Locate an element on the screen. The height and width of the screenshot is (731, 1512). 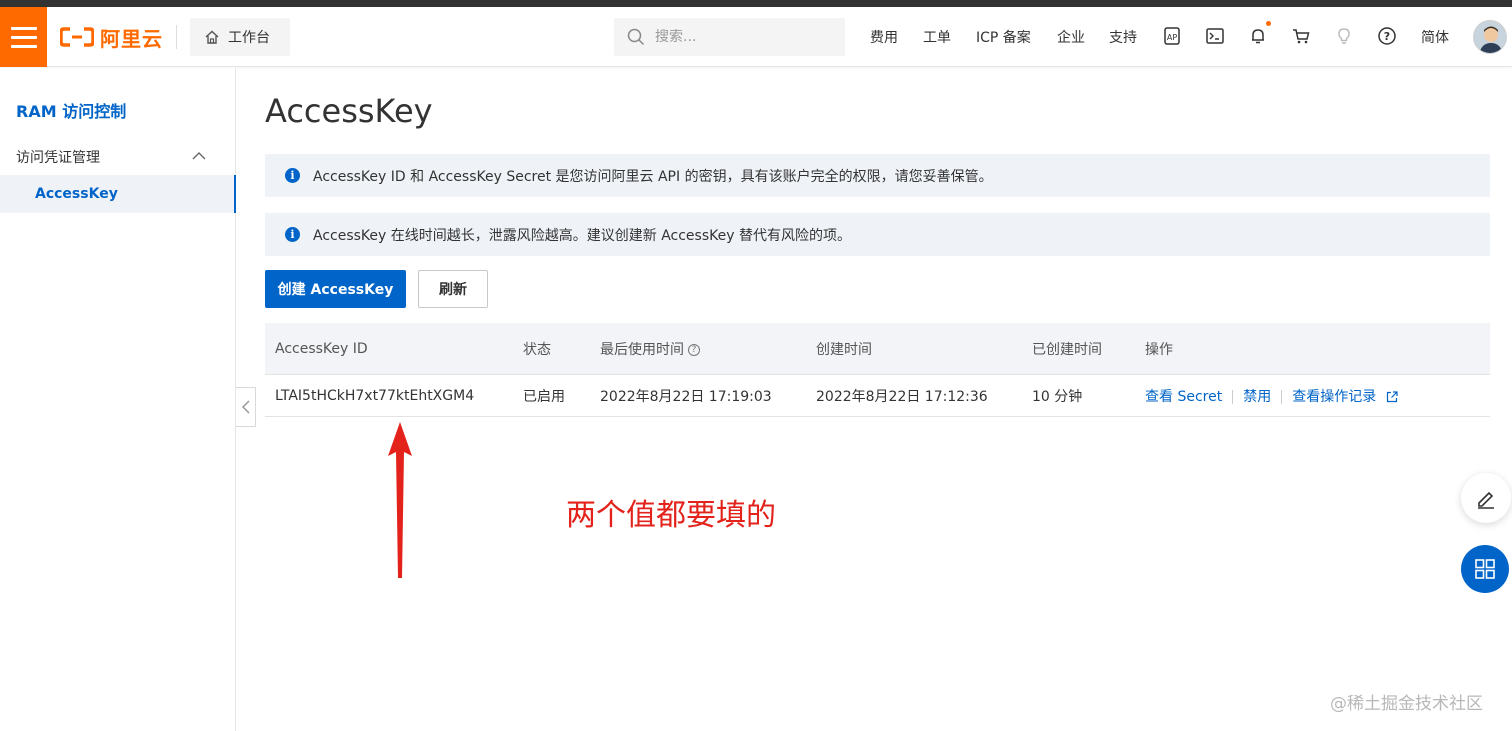
aliyun-logo-icon is located at coordinates (77, 37).